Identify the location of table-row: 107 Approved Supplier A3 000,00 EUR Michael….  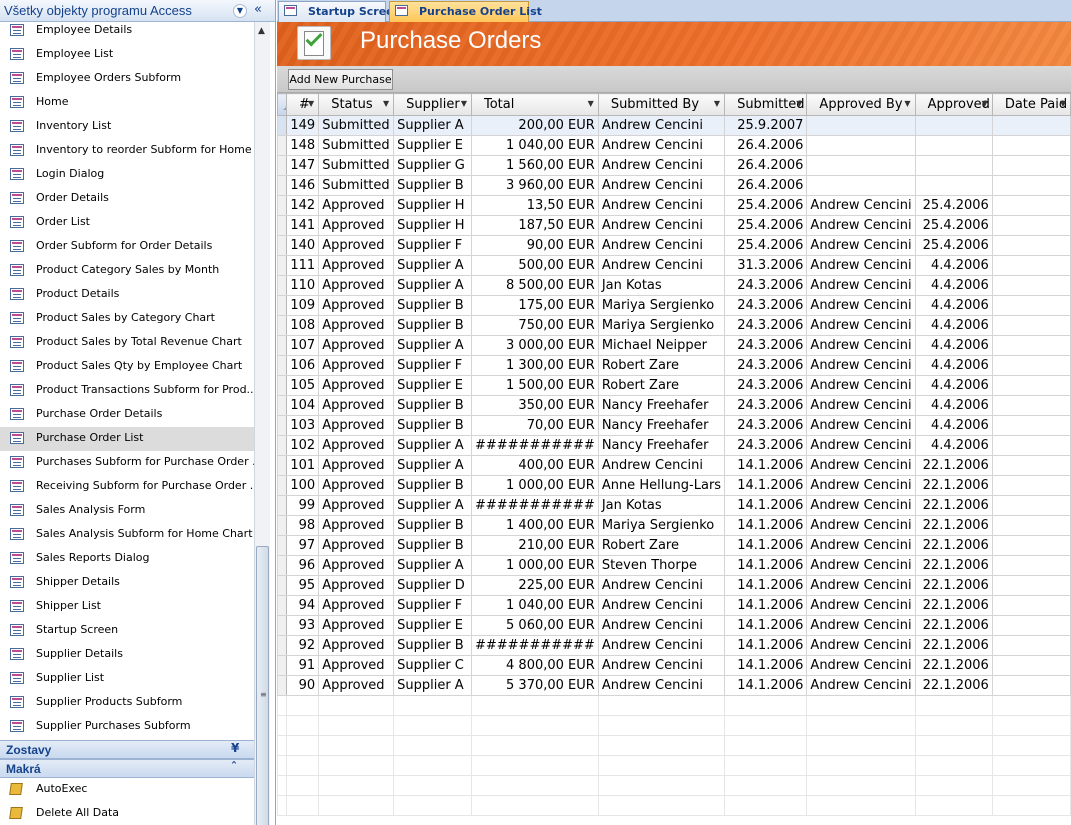
(674, 345).